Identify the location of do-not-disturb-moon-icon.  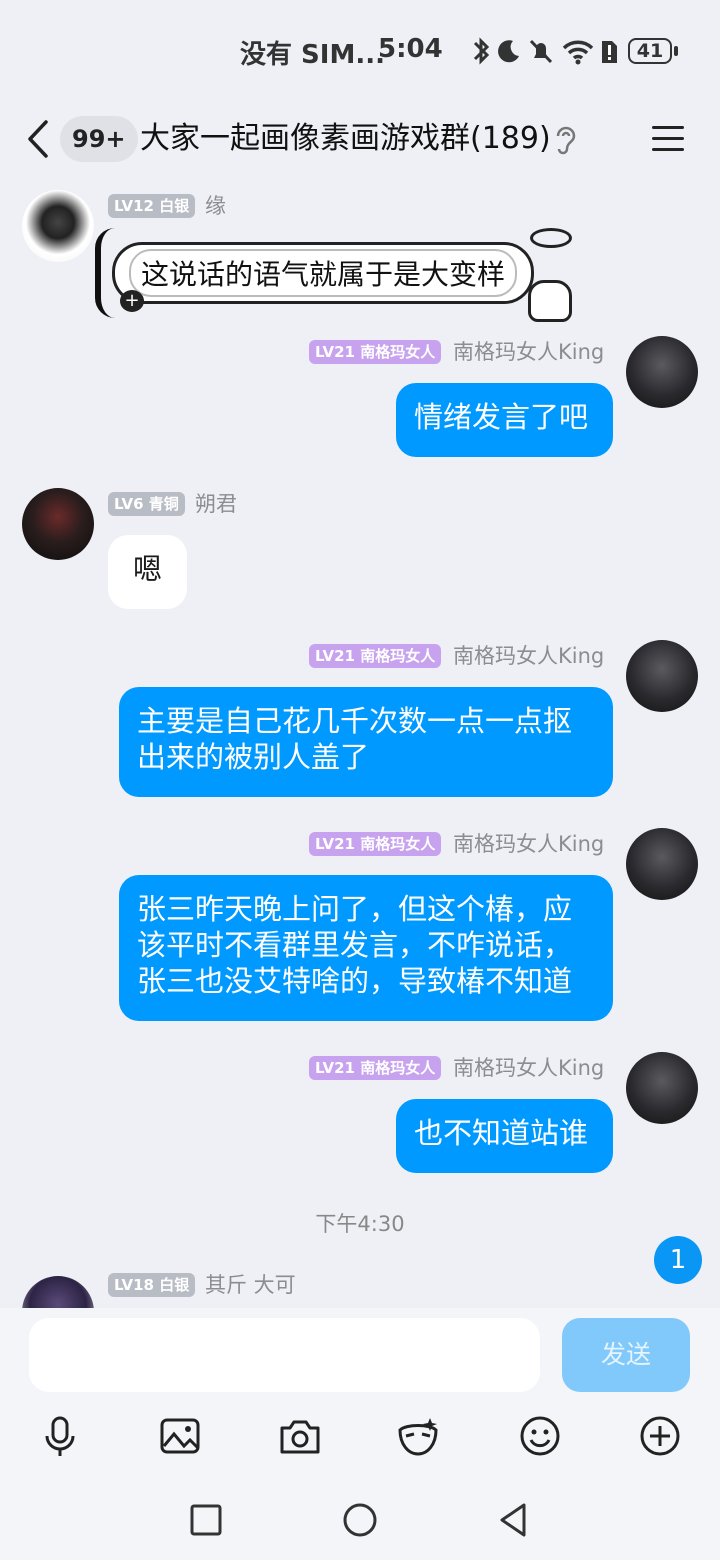
(508, 51).